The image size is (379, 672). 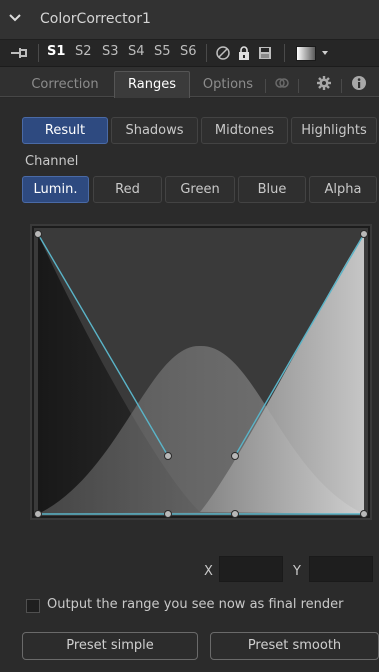 I want to click on collapse-chevron-icon, so click(x=15, y=18).